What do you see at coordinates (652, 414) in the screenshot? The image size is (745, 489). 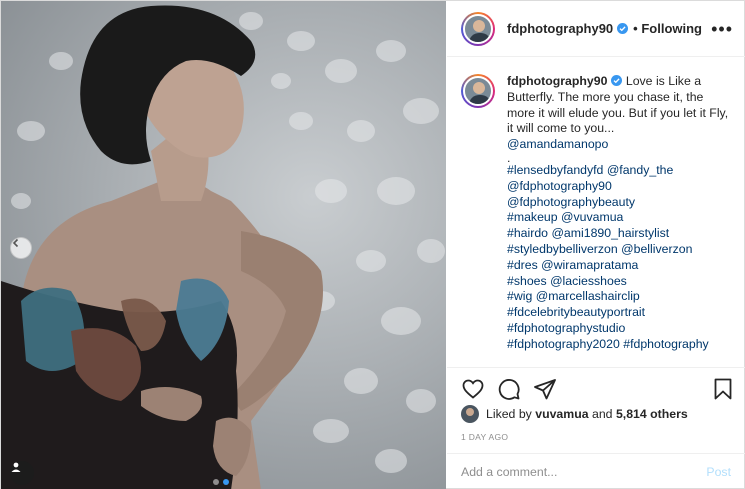 I see `likes-count-link: 5,814 others` at bounding box center [652, 414].